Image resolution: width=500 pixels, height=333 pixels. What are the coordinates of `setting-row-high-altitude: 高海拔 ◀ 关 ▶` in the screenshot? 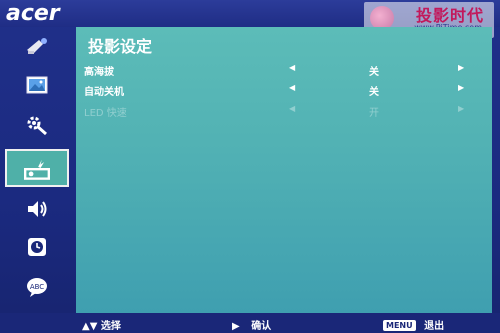 It's located at (284, 70).